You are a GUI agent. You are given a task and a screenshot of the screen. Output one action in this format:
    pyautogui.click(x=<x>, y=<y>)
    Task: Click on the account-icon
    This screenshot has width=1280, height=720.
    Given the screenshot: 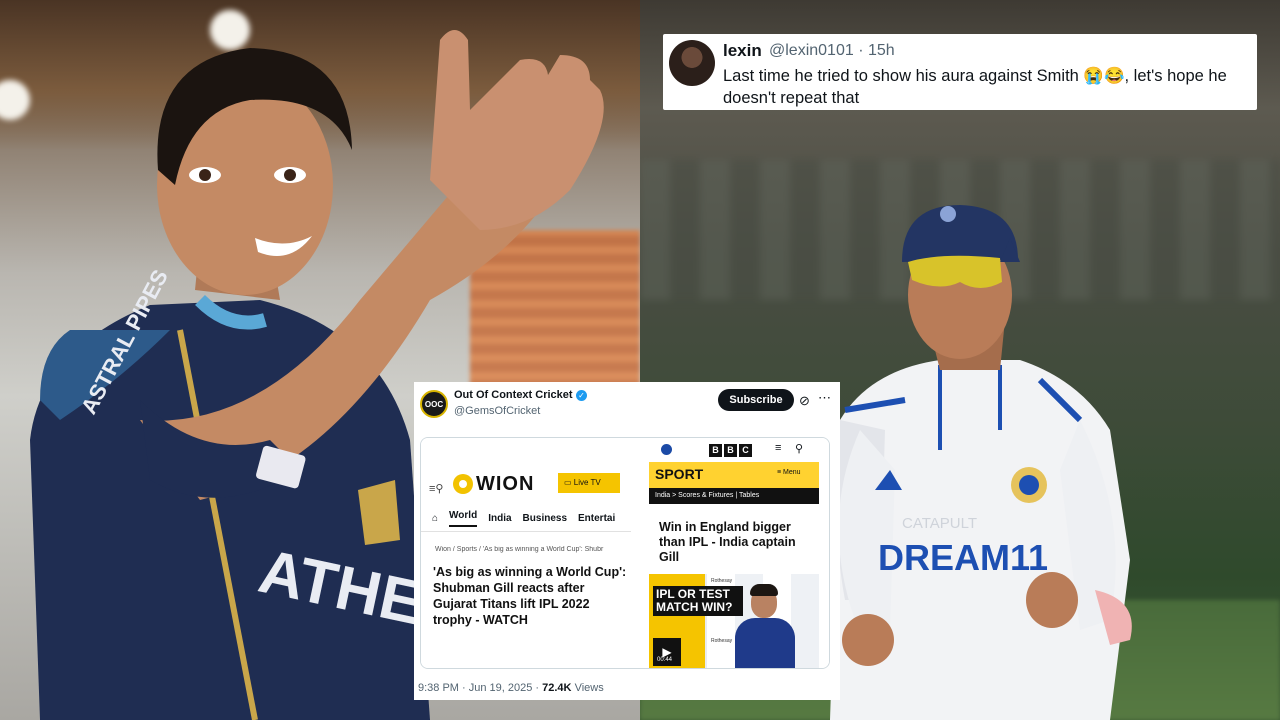 What is the action you would take?
    pyautogui.click(x=666, y=449)
    